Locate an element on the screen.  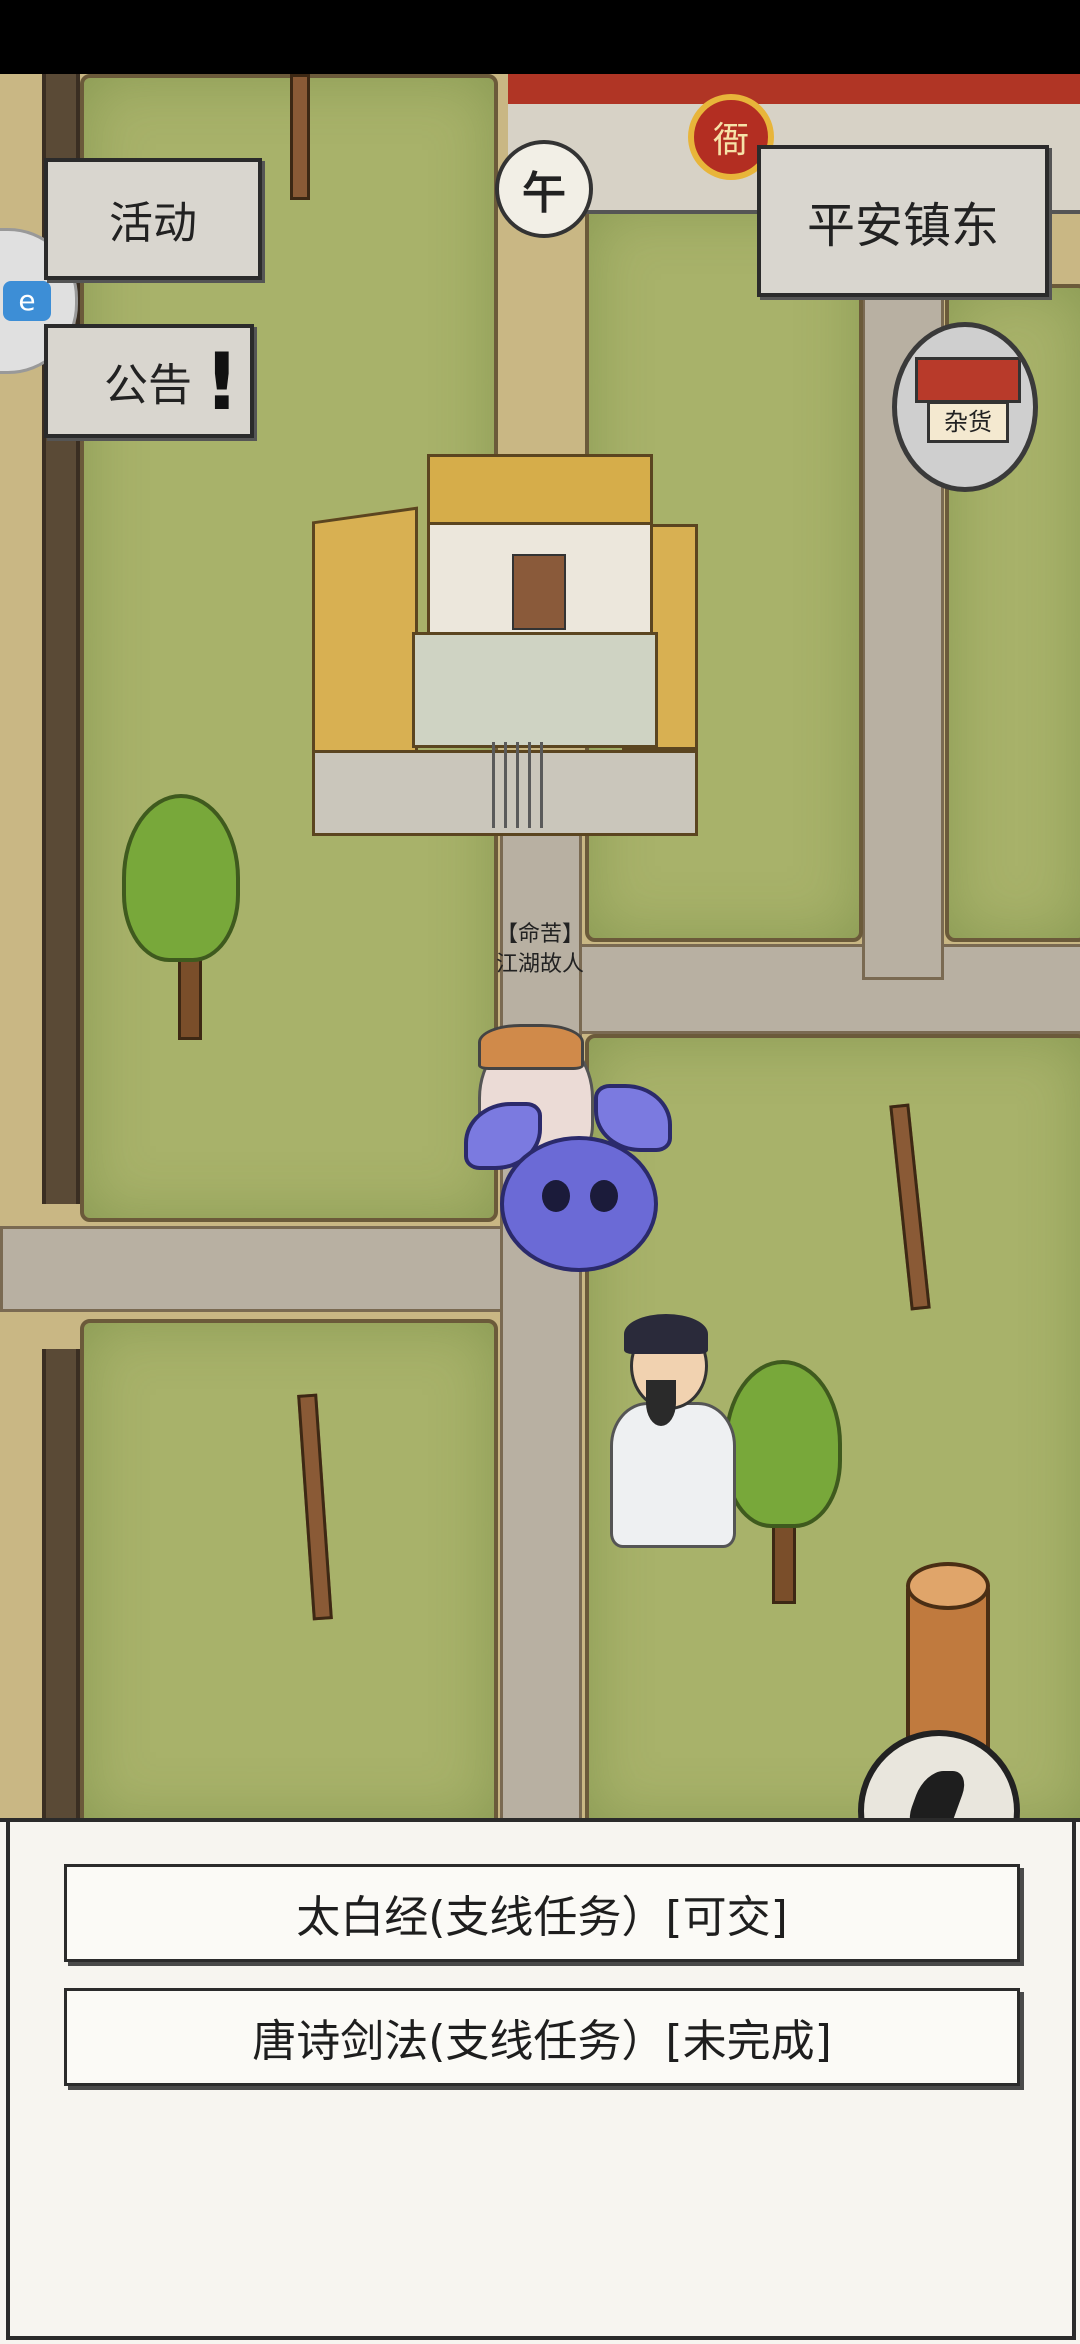
npc-nameplate: 【命苦】 江湖故人 is located at coordinates (540, 950).